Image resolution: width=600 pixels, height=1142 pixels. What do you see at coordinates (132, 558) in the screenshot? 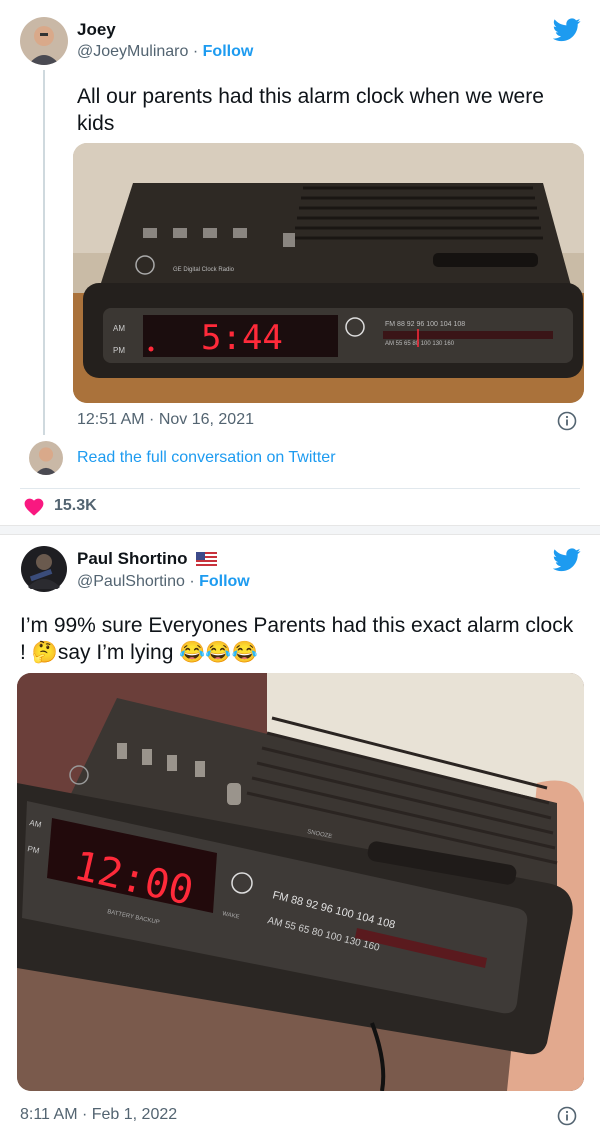
I see `author-name: Paul Shortino` at bounding box center [132, 558].